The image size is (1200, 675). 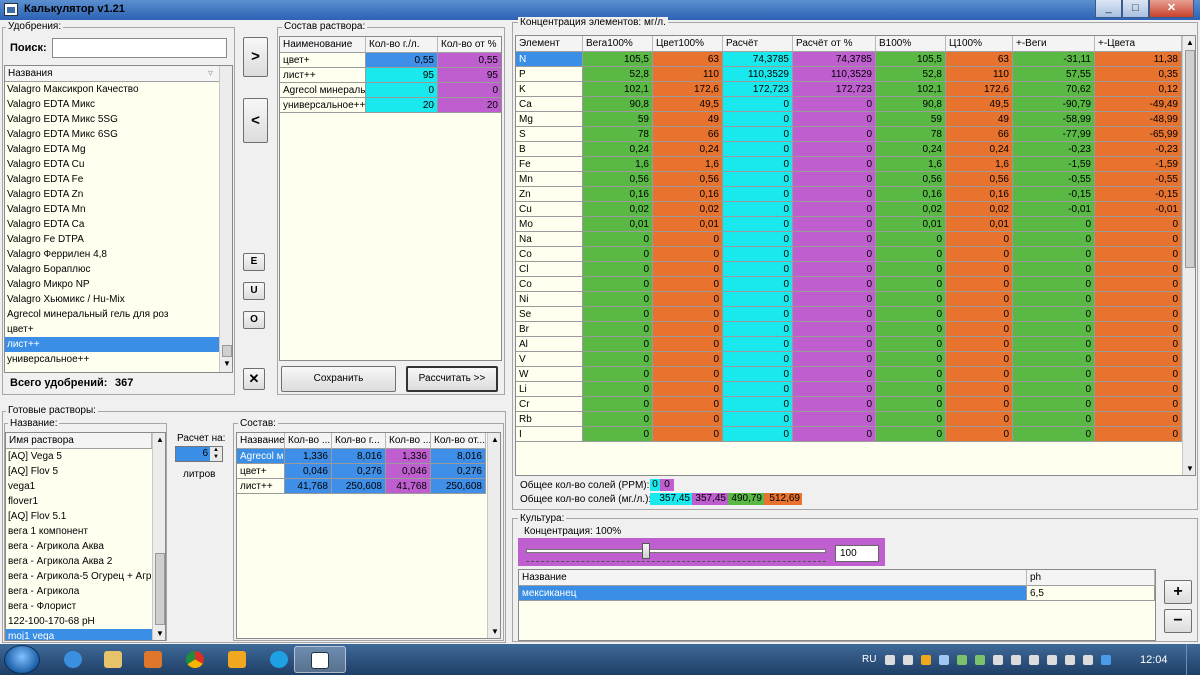 I want to click on concentration-cell: -0,15, so click(x=1054, y=194).